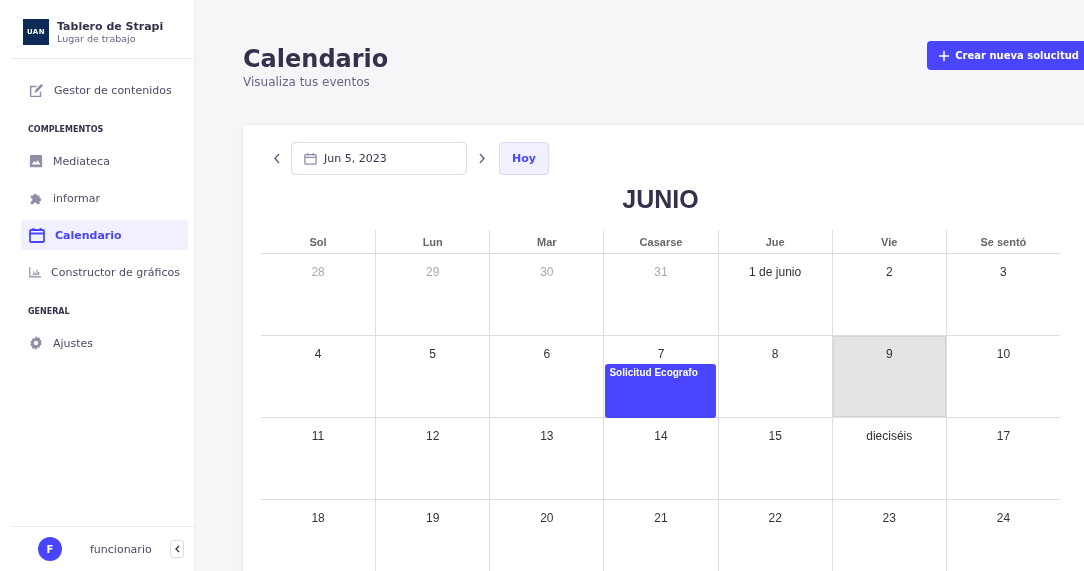 The image size is (1084, 571). I want to click on calendar-event: Solicitud Ecografo, so click(660, 391).